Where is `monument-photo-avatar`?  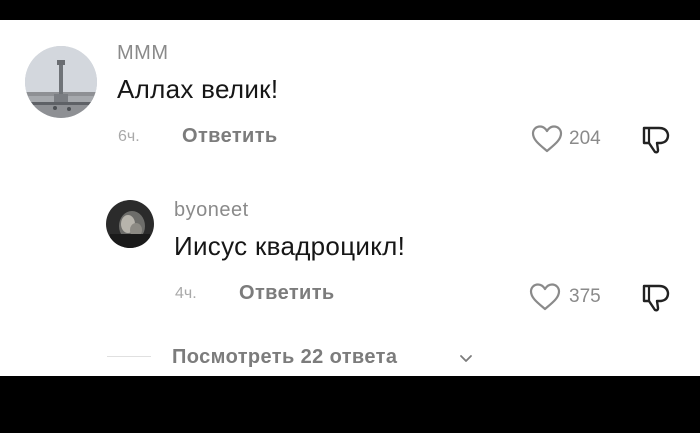
monument-photo-avatar is located at coordinates (61, 82).